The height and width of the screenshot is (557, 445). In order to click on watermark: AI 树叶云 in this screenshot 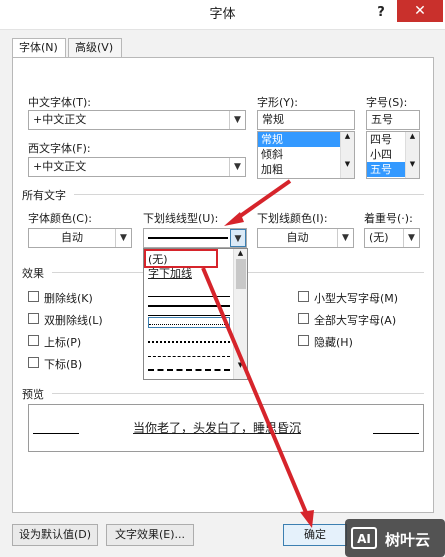, I will do `click(395, 538)`.